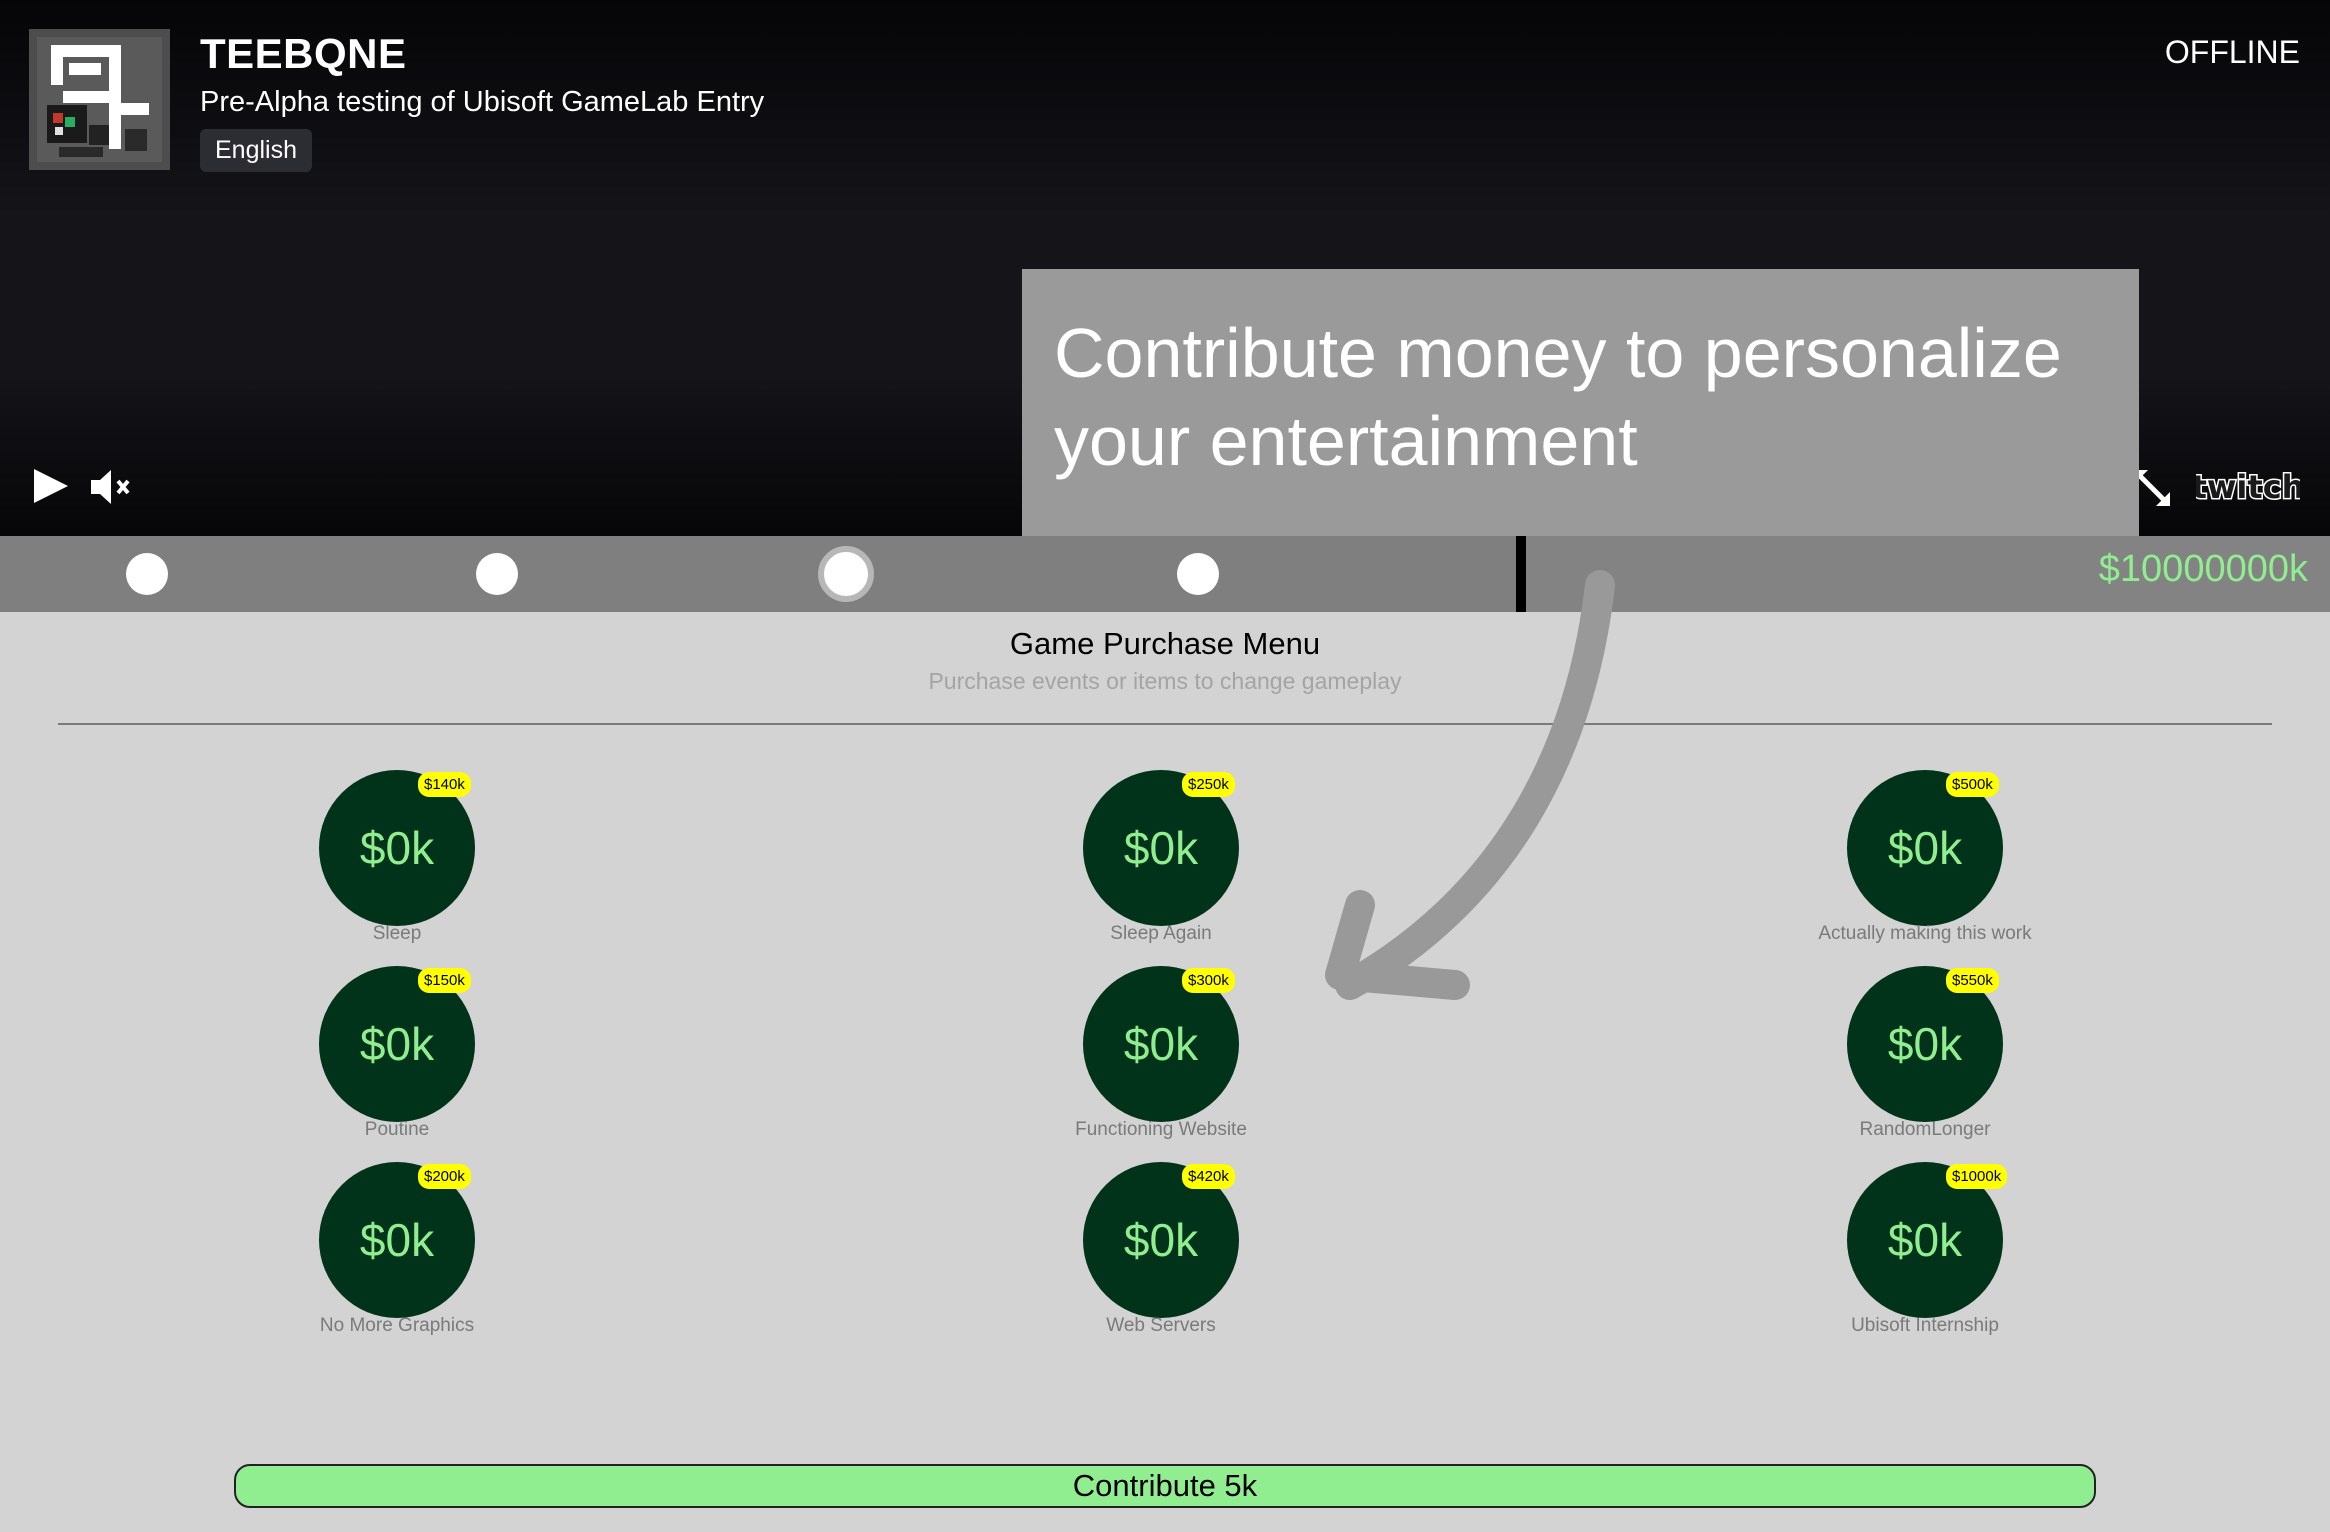  I want to click on timeline-dot-active, so click(846, 574).